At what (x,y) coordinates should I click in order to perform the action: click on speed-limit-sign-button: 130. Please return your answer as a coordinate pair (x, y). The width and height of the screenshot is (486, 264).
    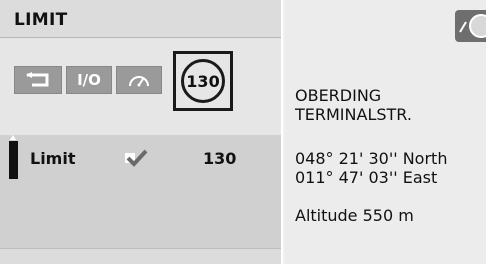
    Looking at the image, I should click on (203, 81).